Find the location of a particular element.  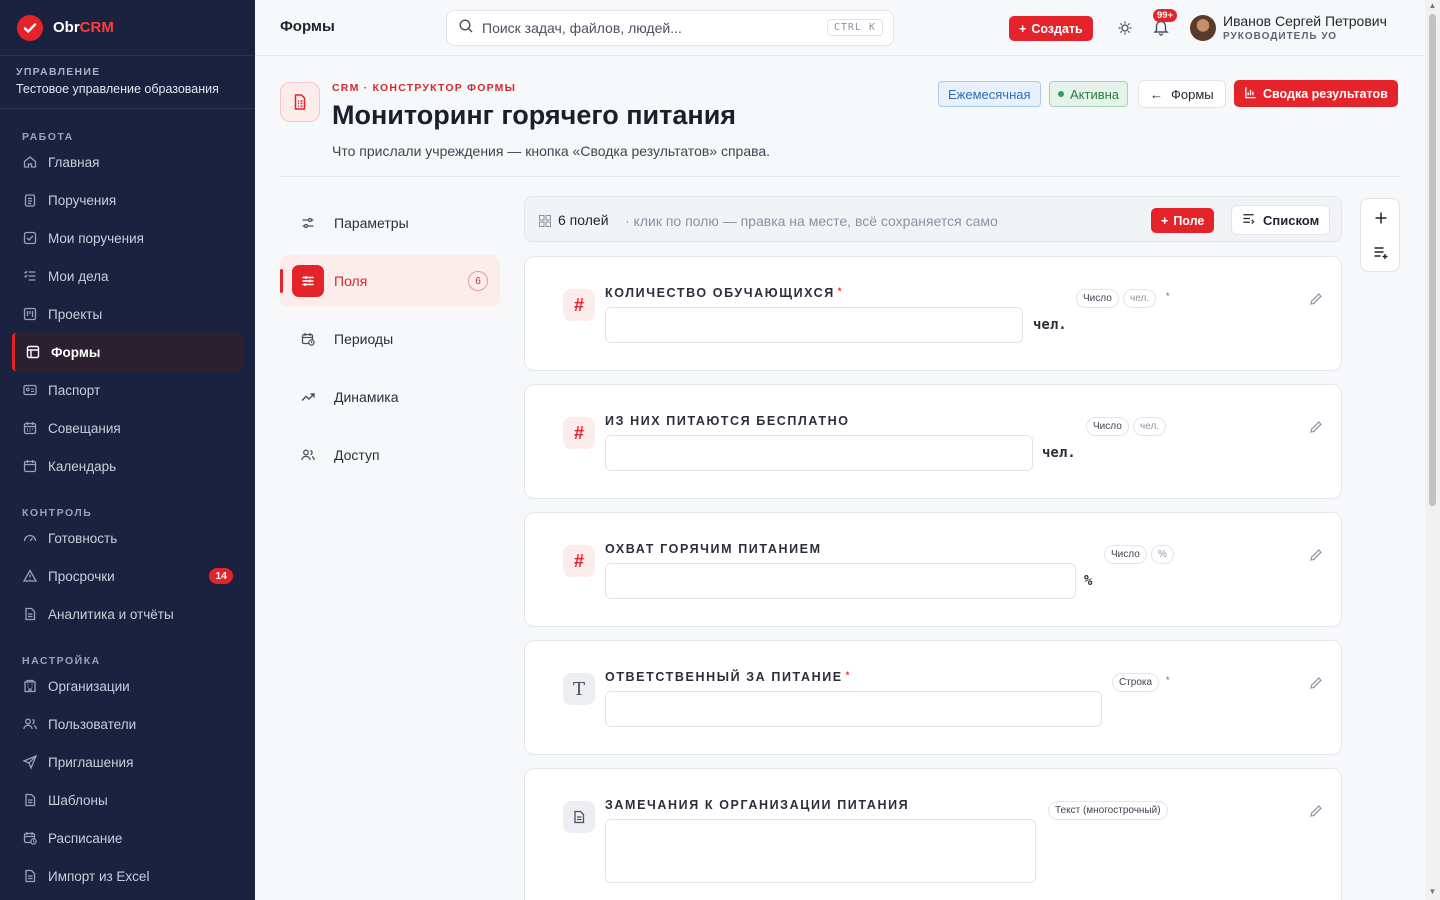

user-name: Иванов Сергей Петрович is located at coordinates (1305, 21).